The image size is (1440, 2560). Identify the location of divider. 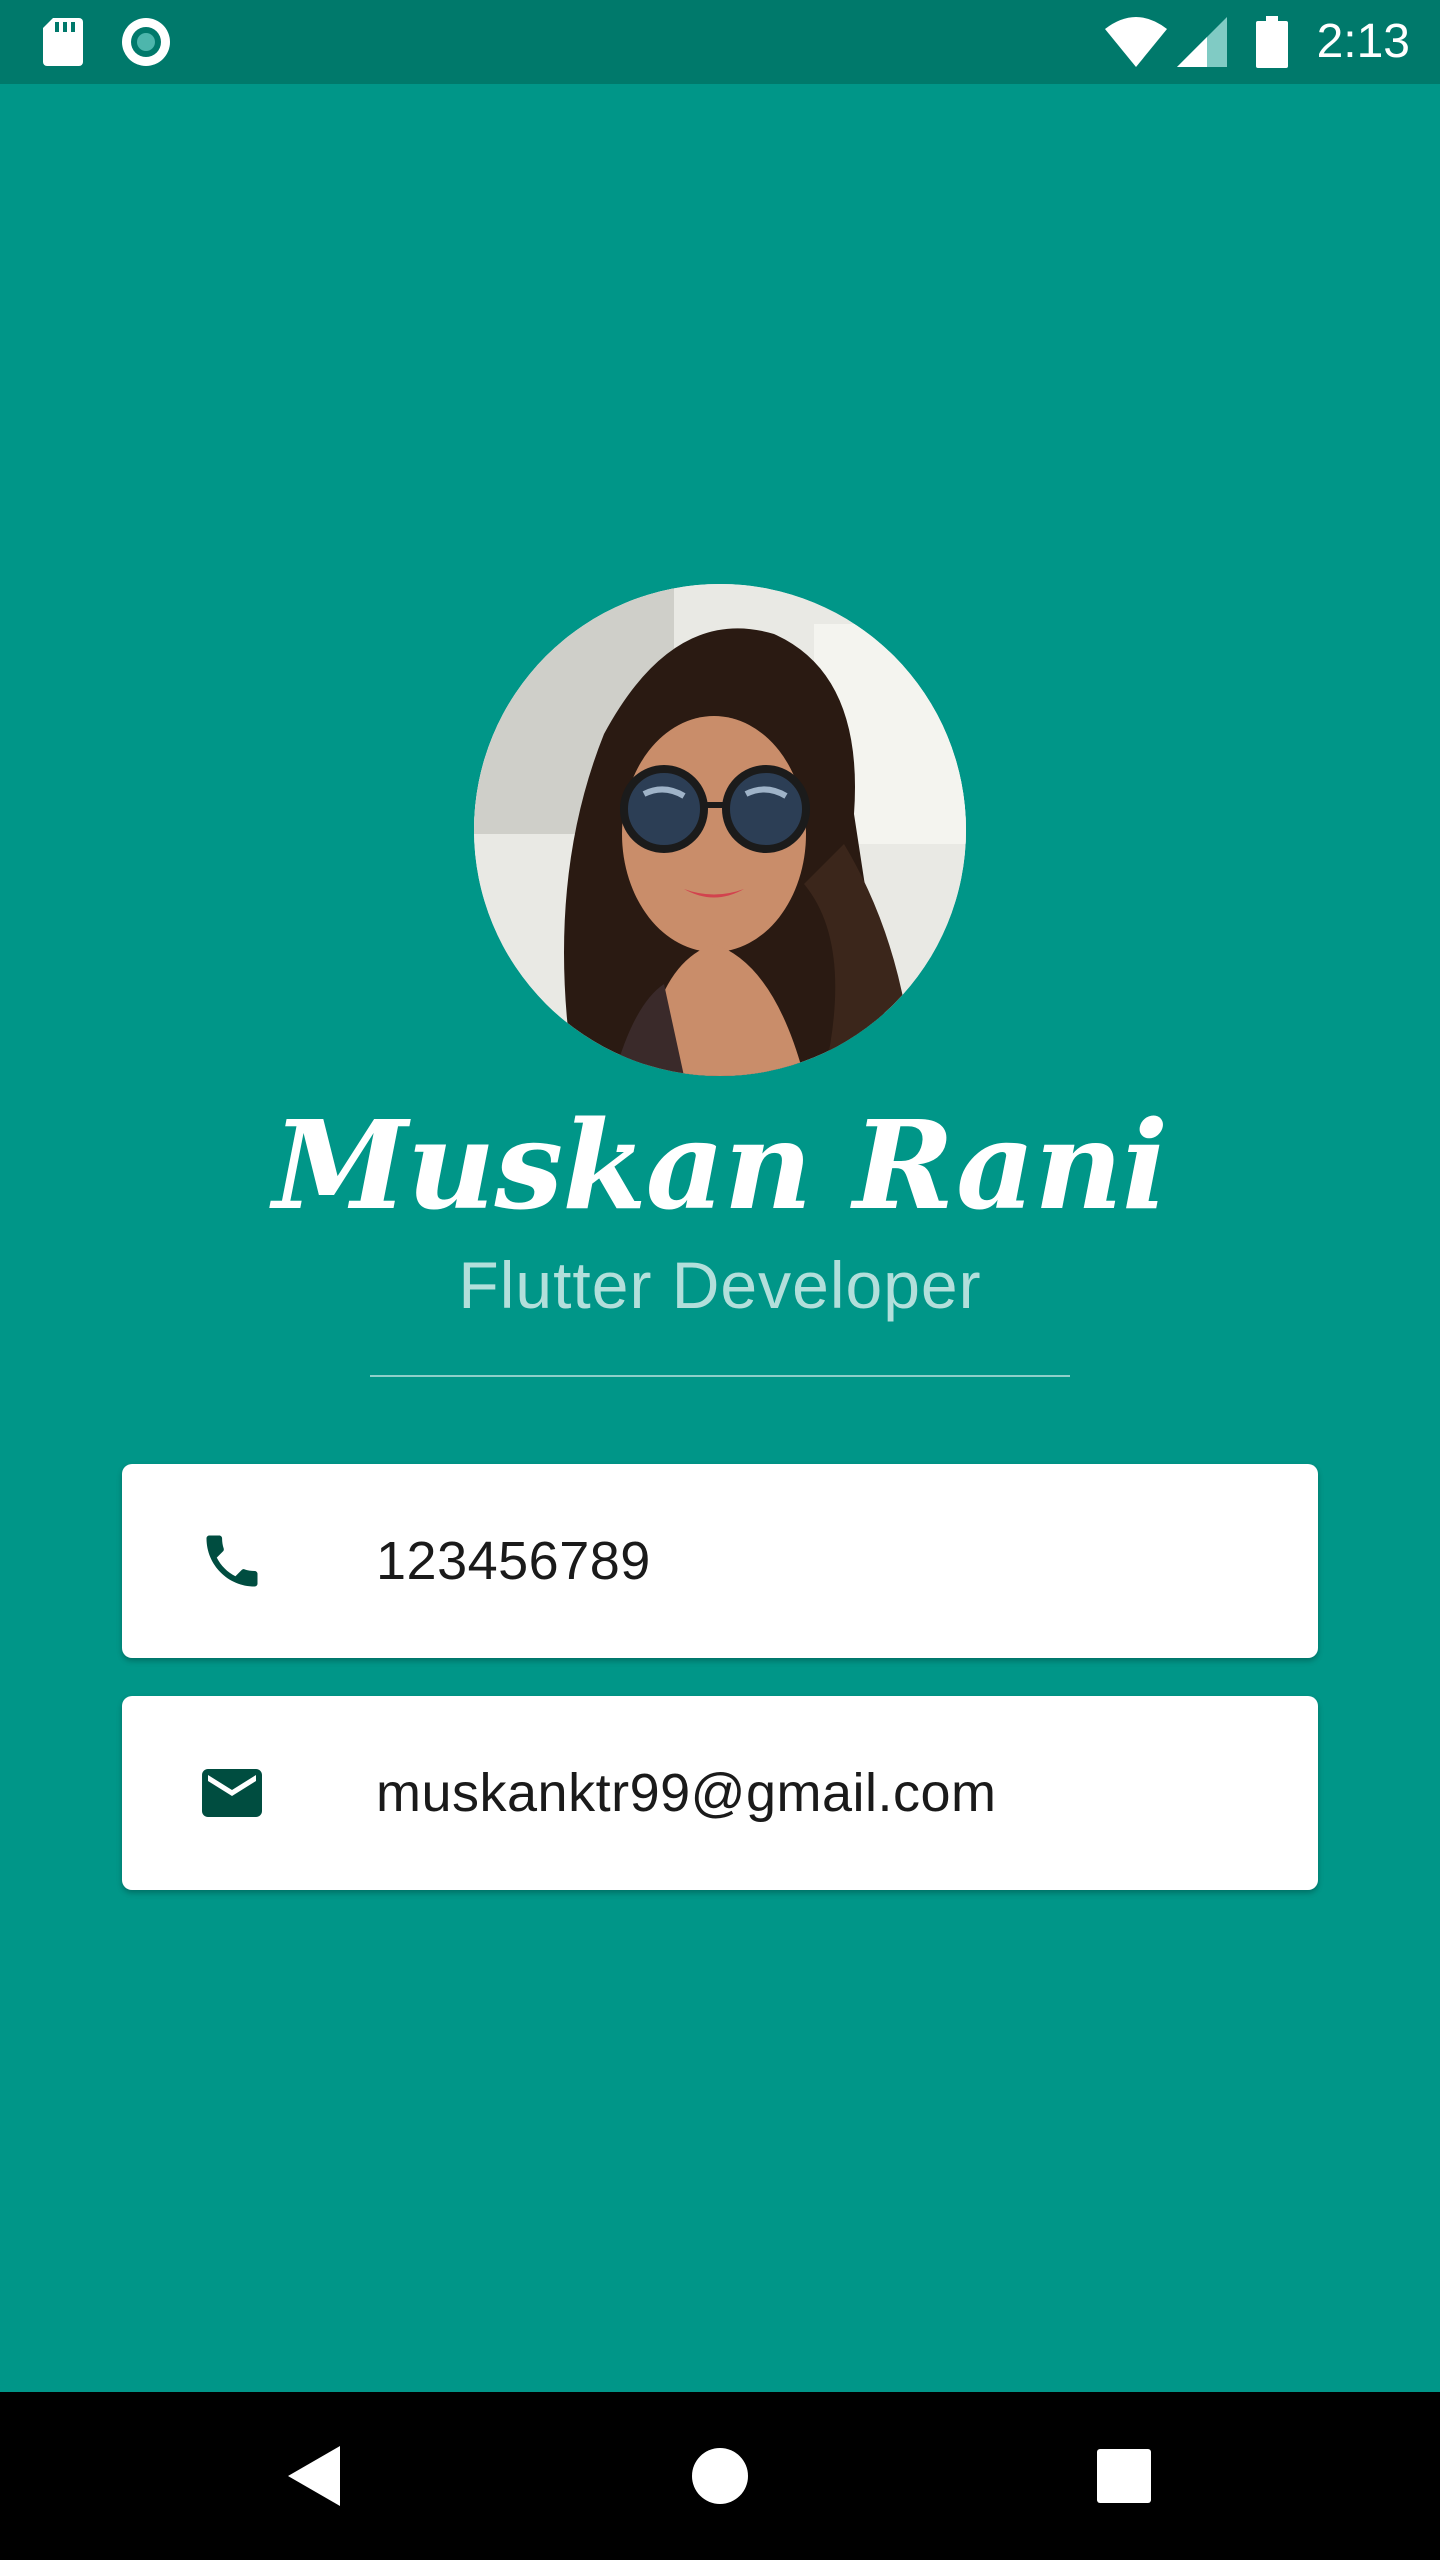
(720, 1376).